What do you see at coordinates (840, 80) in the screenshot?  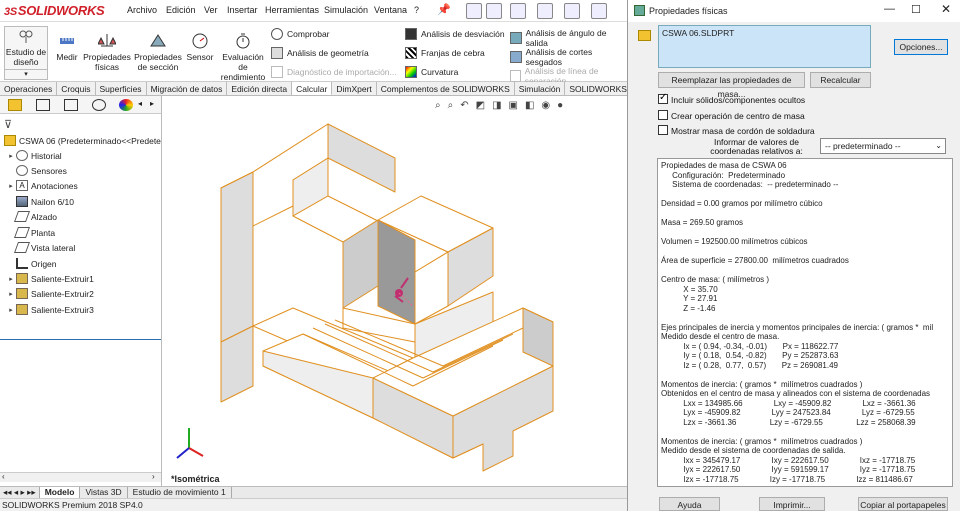 I see `recalculate-button: Recalcular` at bounding box center [840, 80].